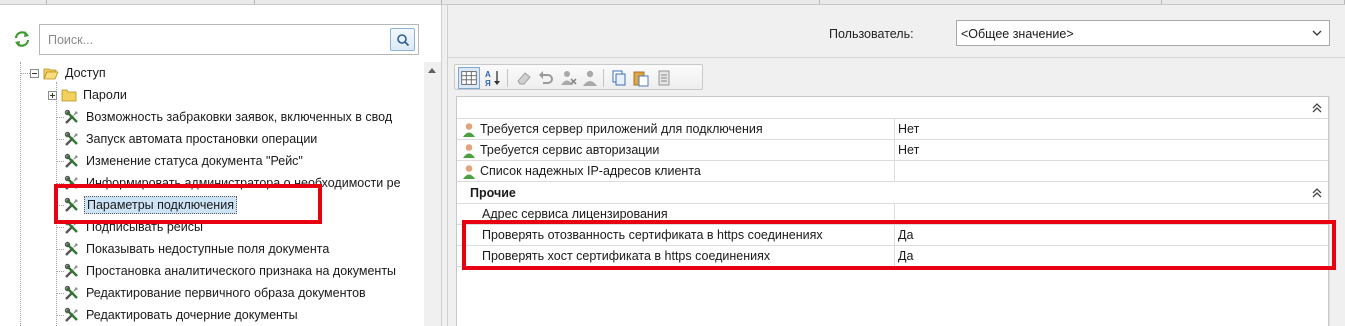  I want to click on tree-node-access: Доступ, so click(69, 73).